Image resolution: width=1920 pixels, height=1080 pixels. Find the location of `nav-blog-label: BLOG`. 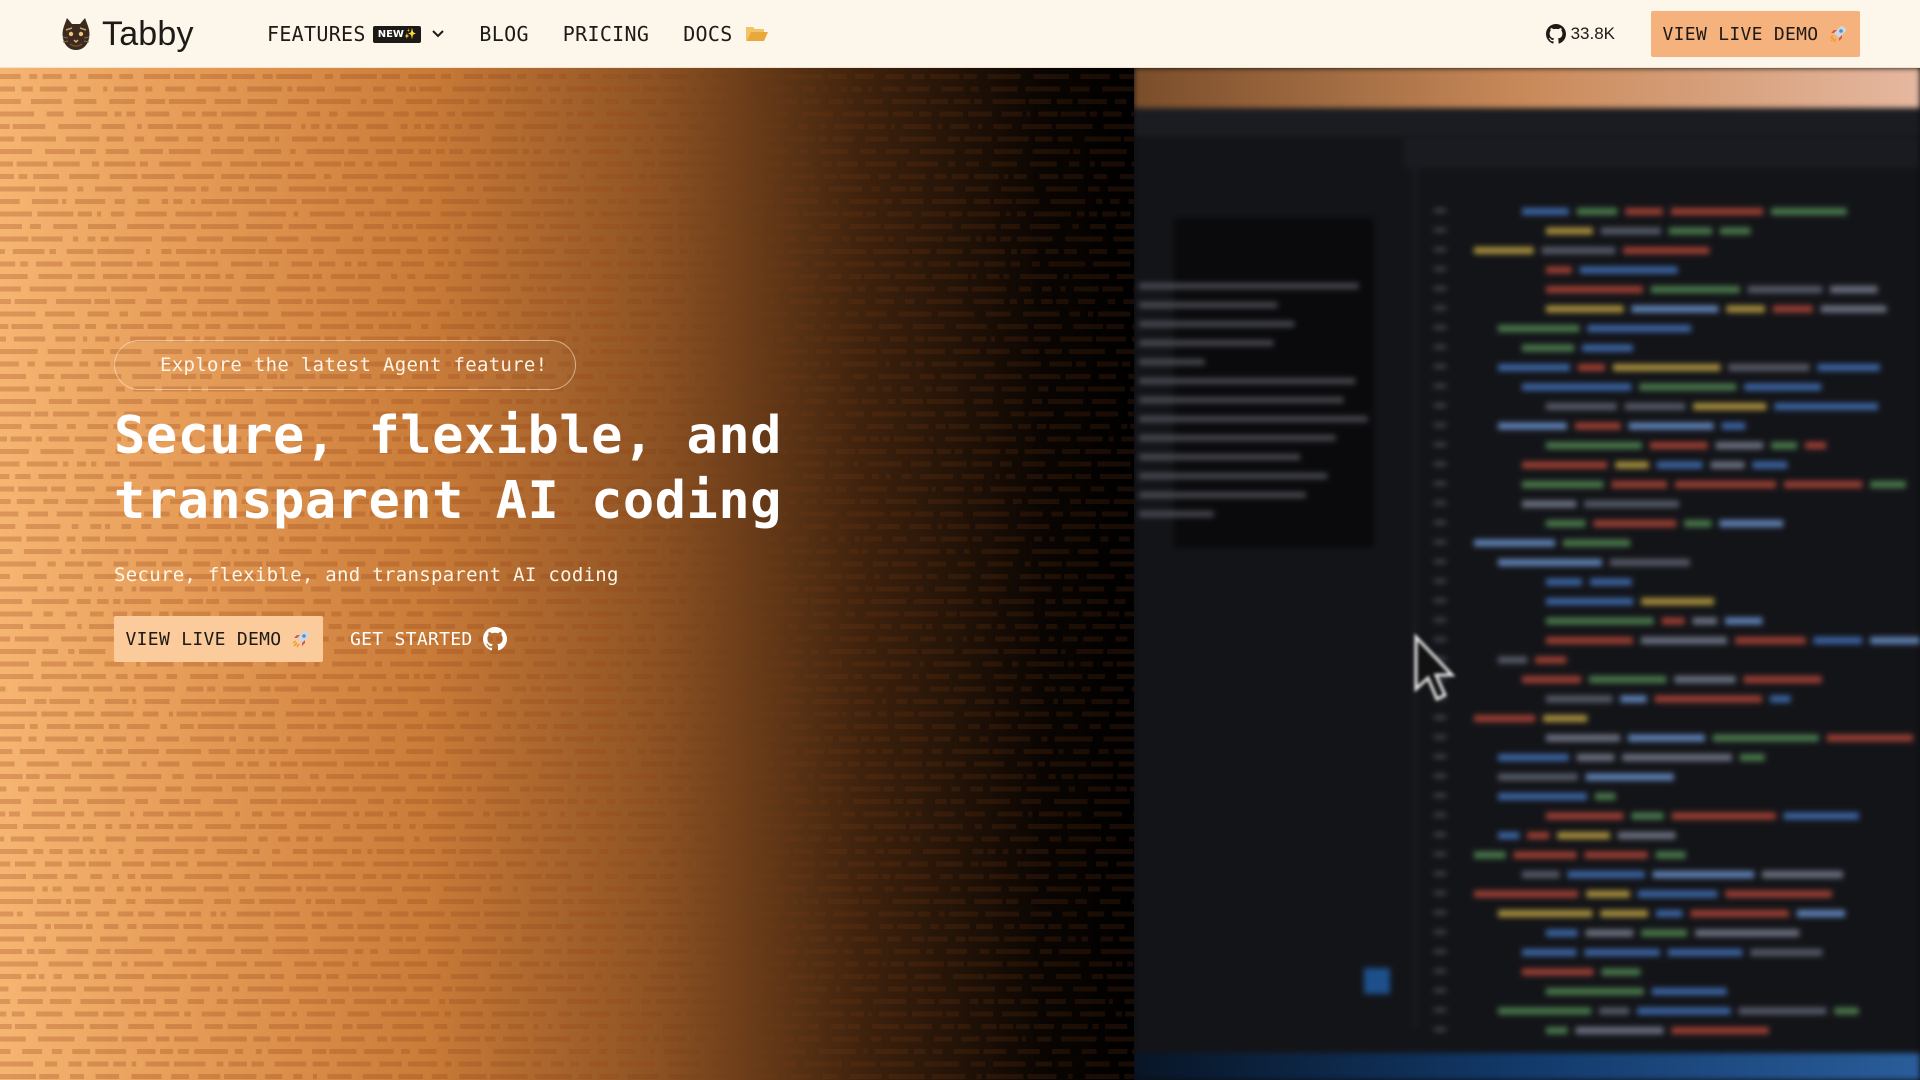

nav-blog-label: BLOG is located at coordinates (504, 34).